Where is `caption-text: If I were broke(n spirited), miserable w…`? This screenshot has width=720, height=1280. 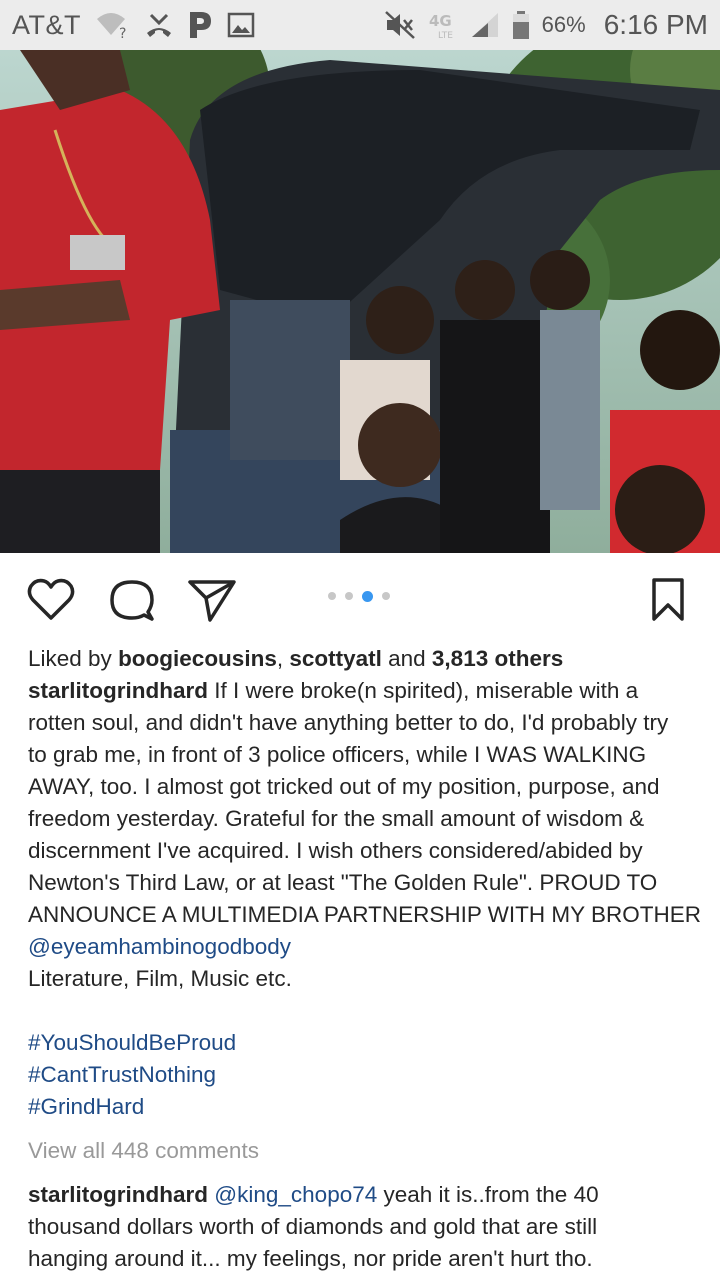 caption-text: If I were broke(n spirited), miserable w… is located at coordinates (423, 690).